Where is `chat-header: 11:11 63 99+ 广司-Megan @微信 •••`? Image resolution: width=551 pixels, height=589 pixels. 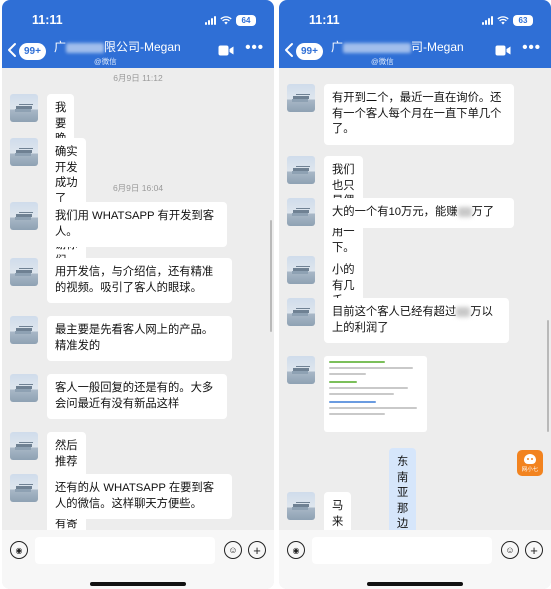 chat-header: 11:11 63 99+ 广司-Megan @微信 ••• is located at coordinates (415, 34).